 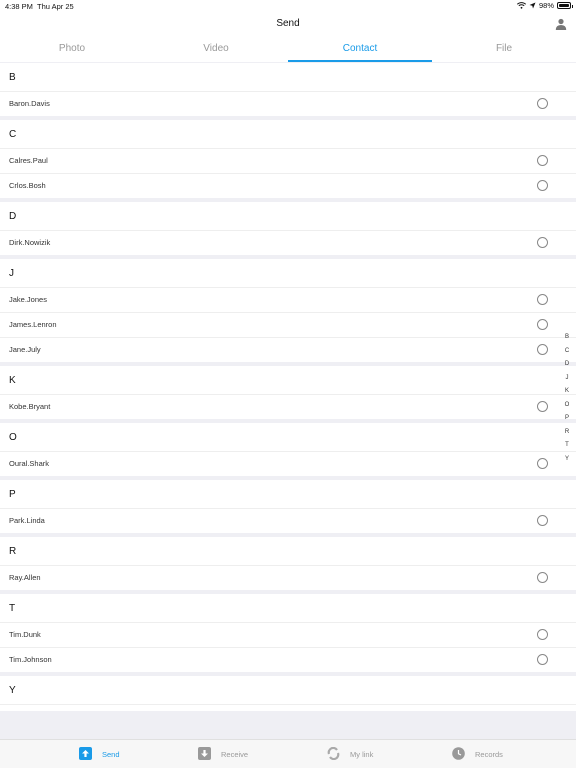 What do you see at coordinates (288, 659) in the screenshot?
I see `contact-row: Tim.Johnson` at bounding box center [288, 659].